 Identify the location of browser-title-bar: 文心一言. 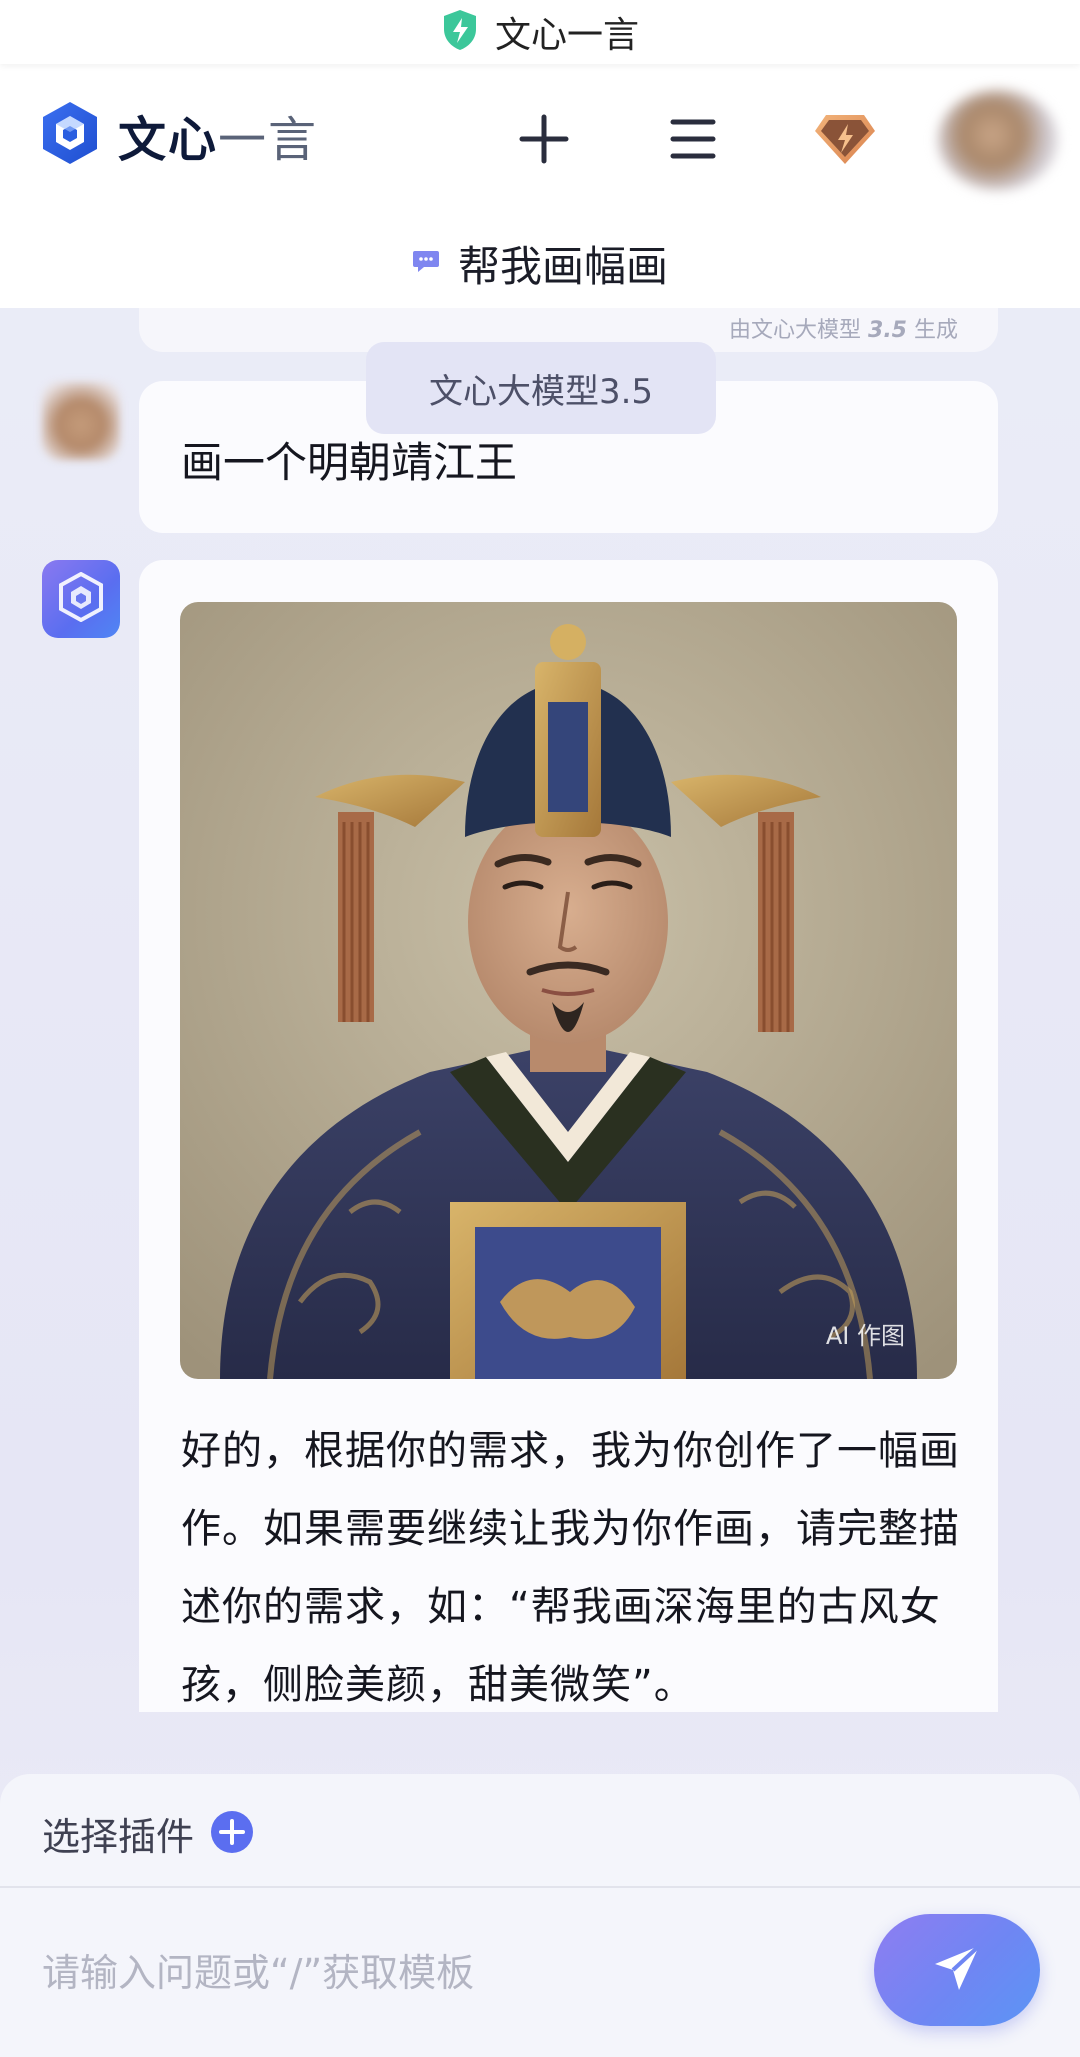
(540, 32).